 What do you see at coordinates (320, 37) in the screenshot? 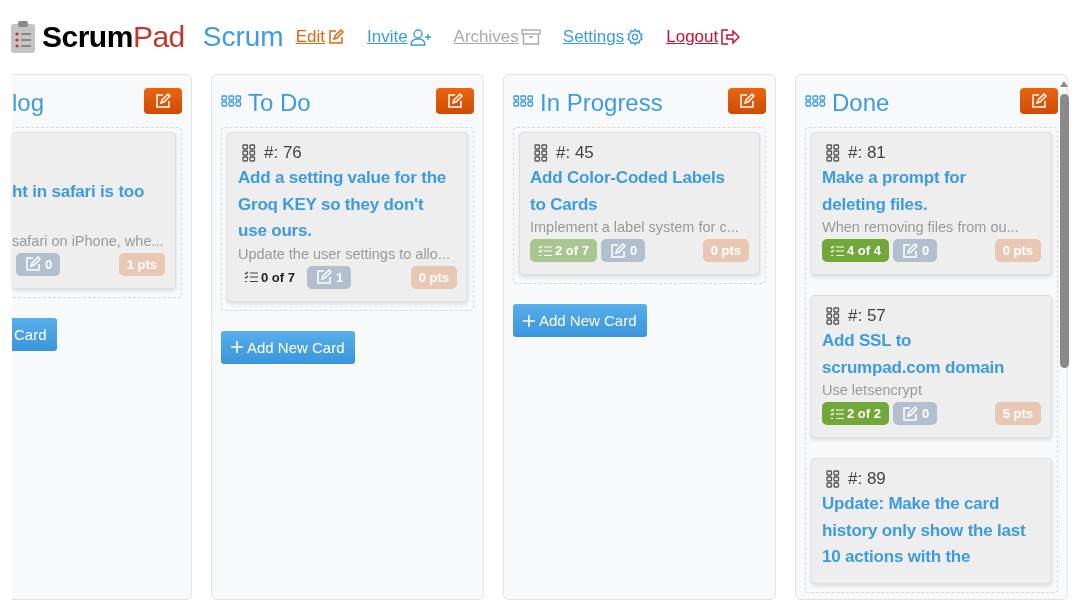
I see `nav-link: Edit` at bounding box center [320, 37].